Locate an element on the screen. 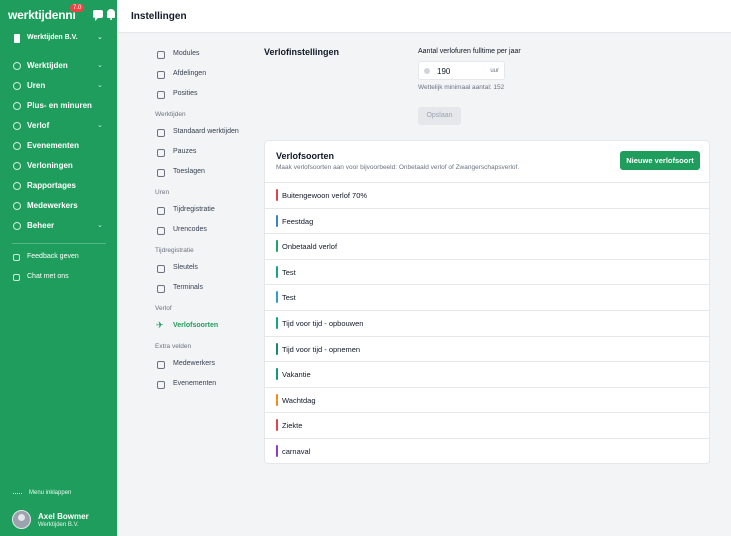  verlofsoort-label: Feestdag is located at coordinates (298, 221).